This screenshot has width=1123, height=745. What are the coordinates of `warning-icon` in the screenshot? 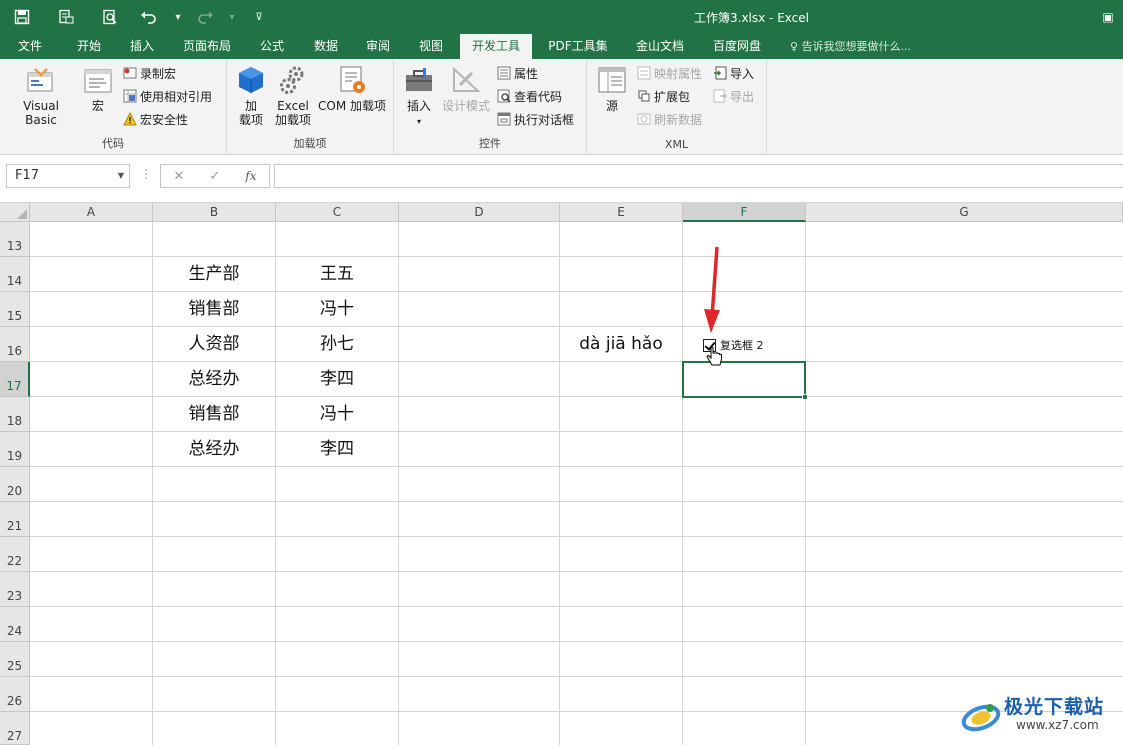 It's located at (130, 119).